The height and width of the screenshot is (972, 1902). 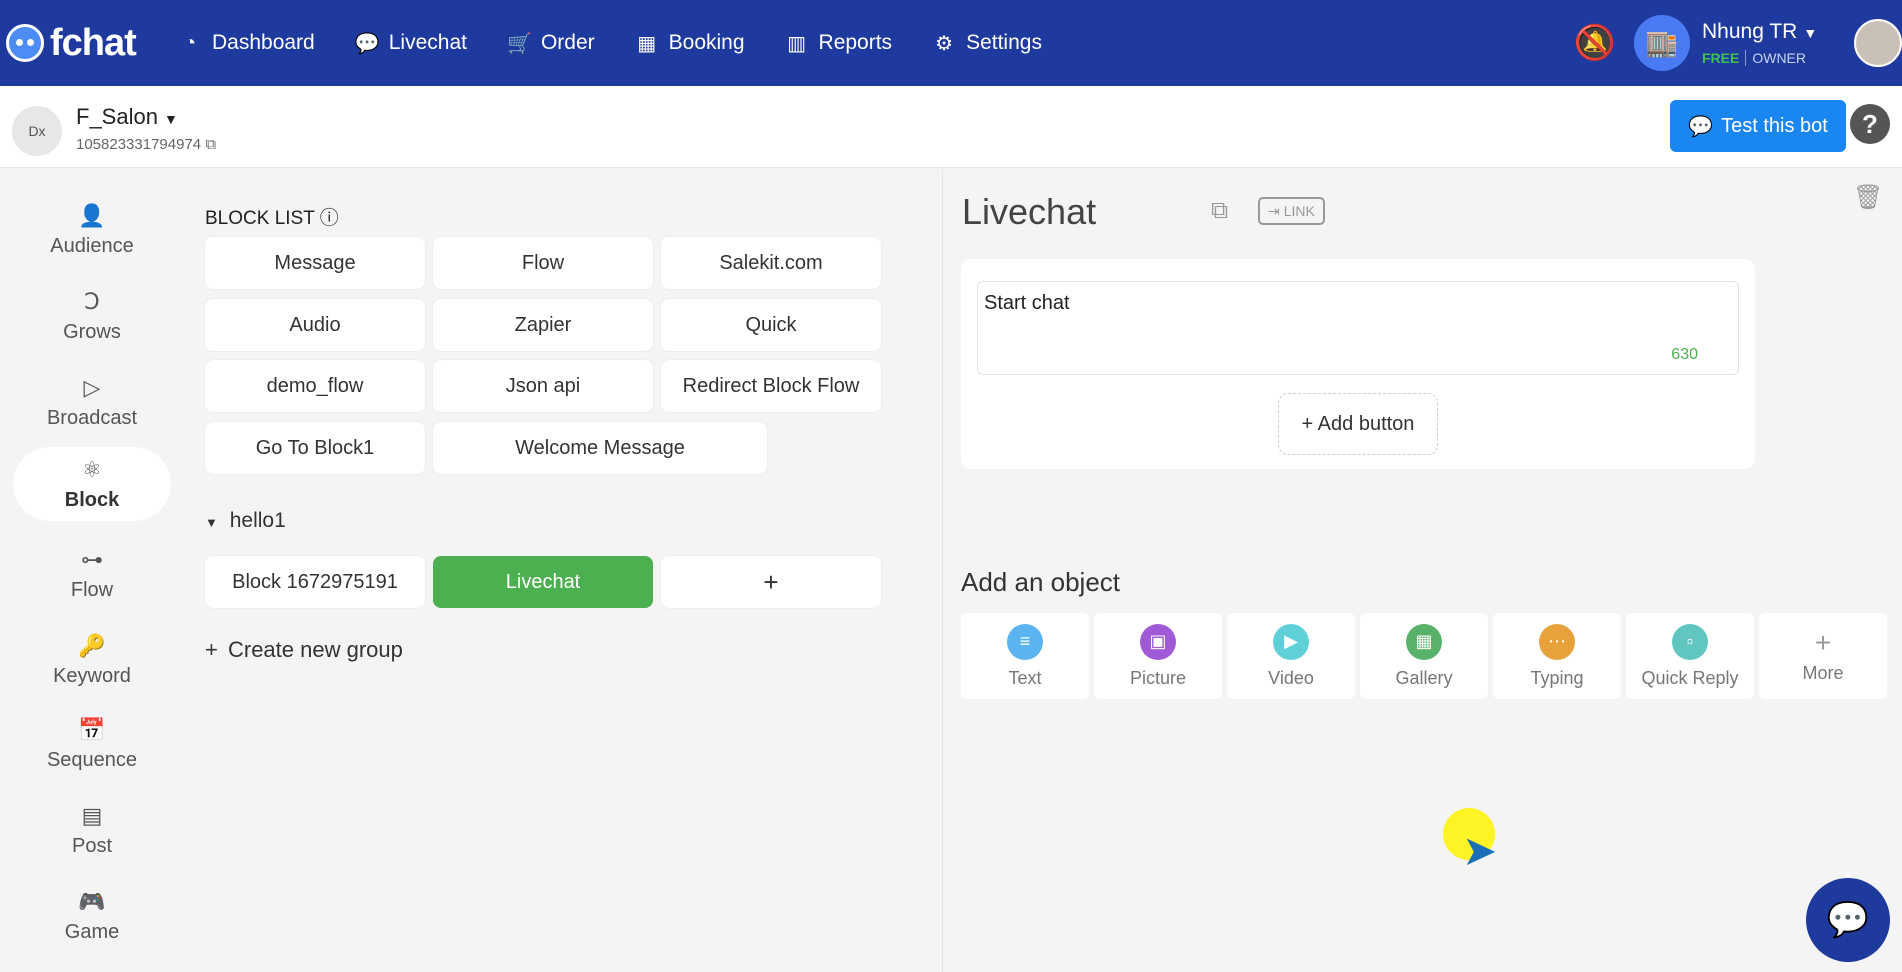 What do you see at coordinates (1779, 58) in the screenshot?
I see `user-role: OWNER` at bounding box center [1779, 58].